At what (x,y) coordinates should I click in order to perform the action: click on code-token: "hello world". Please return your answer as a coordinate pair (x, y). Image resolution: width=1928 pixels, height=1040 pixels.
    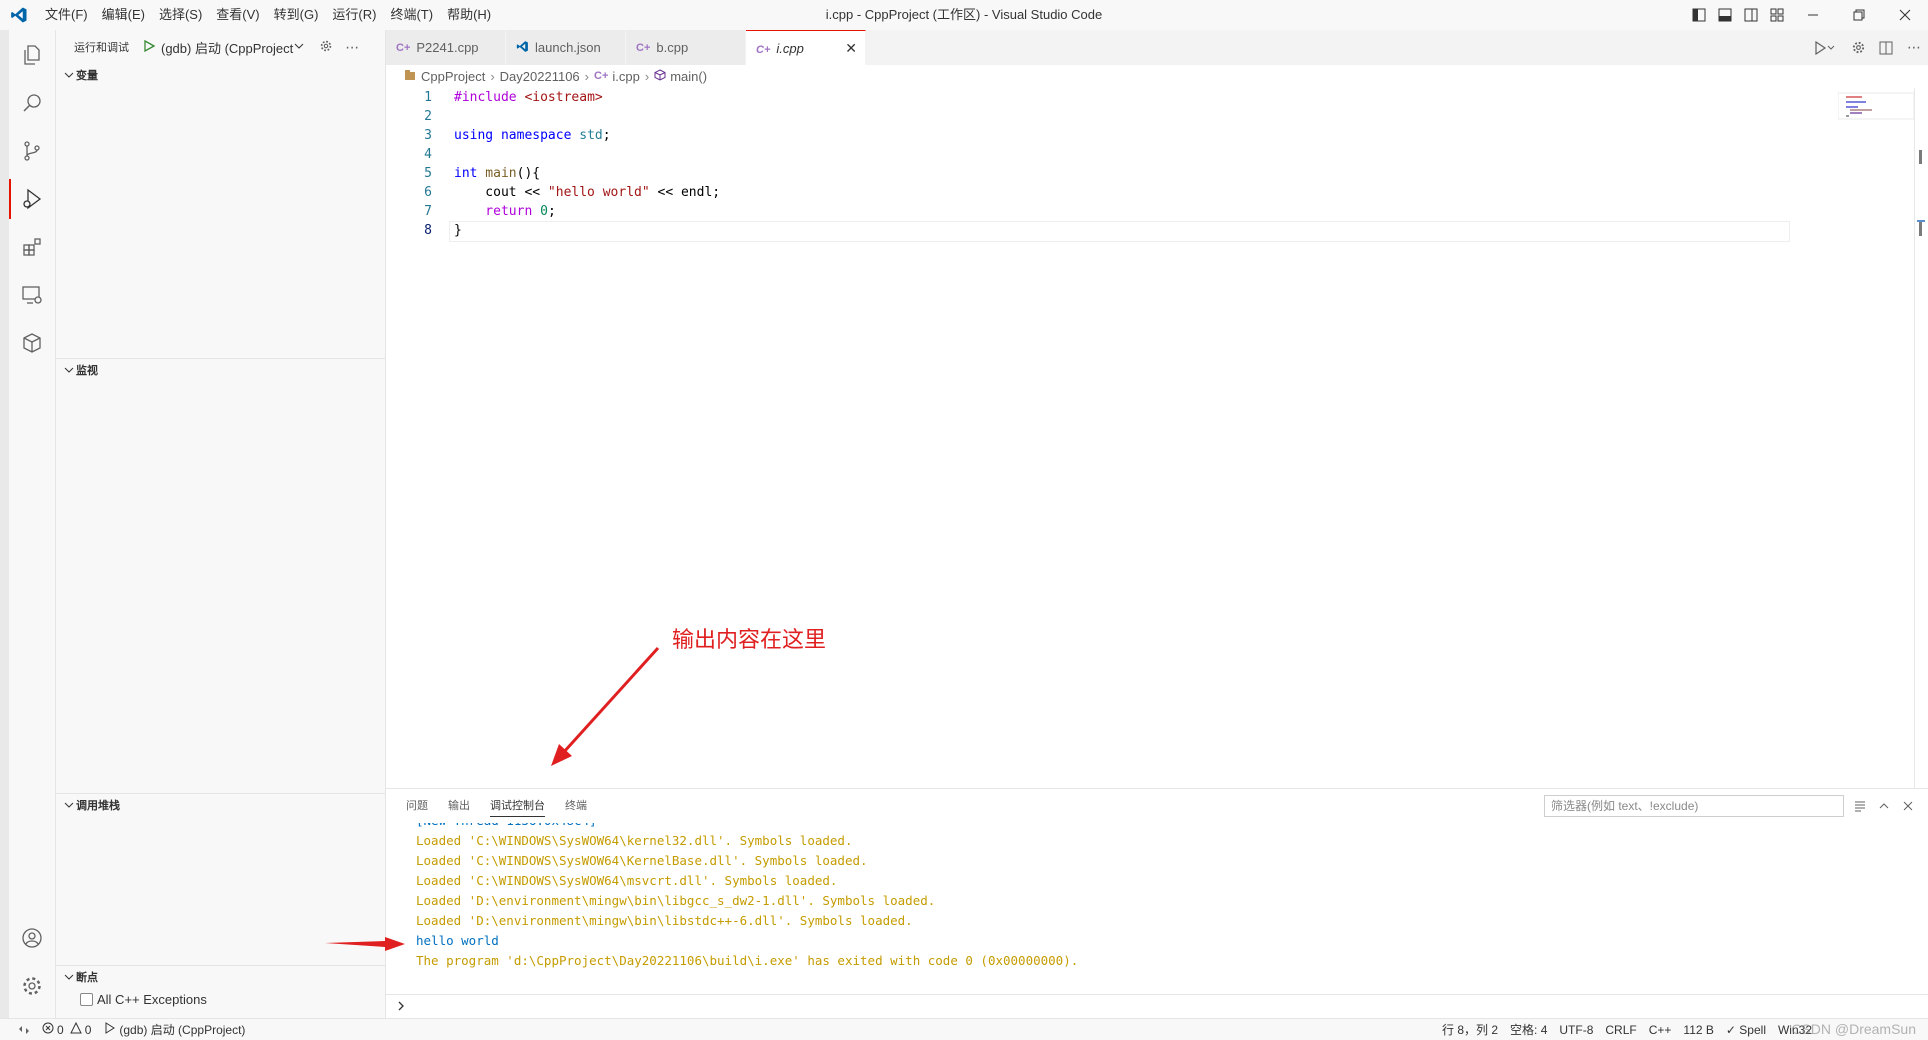
    Looking at the image, I should click on (598, 192).